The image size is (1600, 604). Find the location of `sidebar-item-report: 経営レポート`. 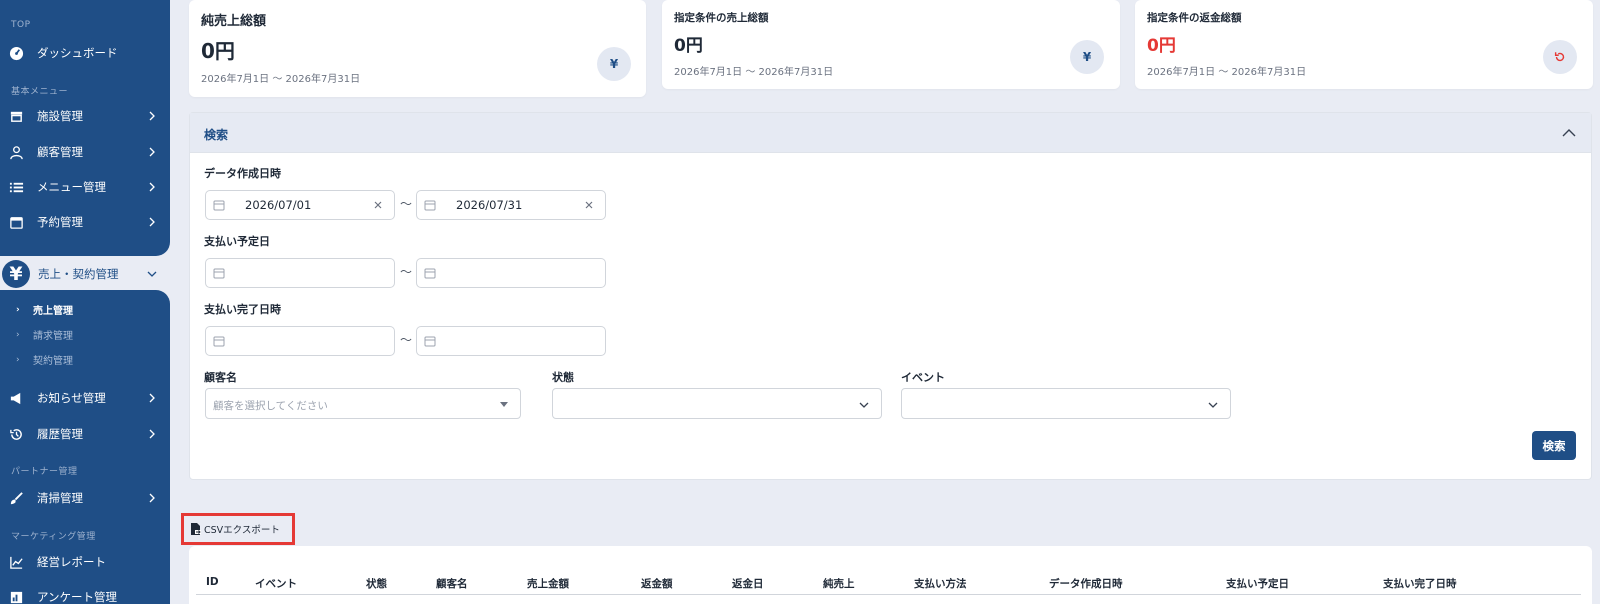

sidebar-item-report: 経営レポート is located at coordinates (85, 562).